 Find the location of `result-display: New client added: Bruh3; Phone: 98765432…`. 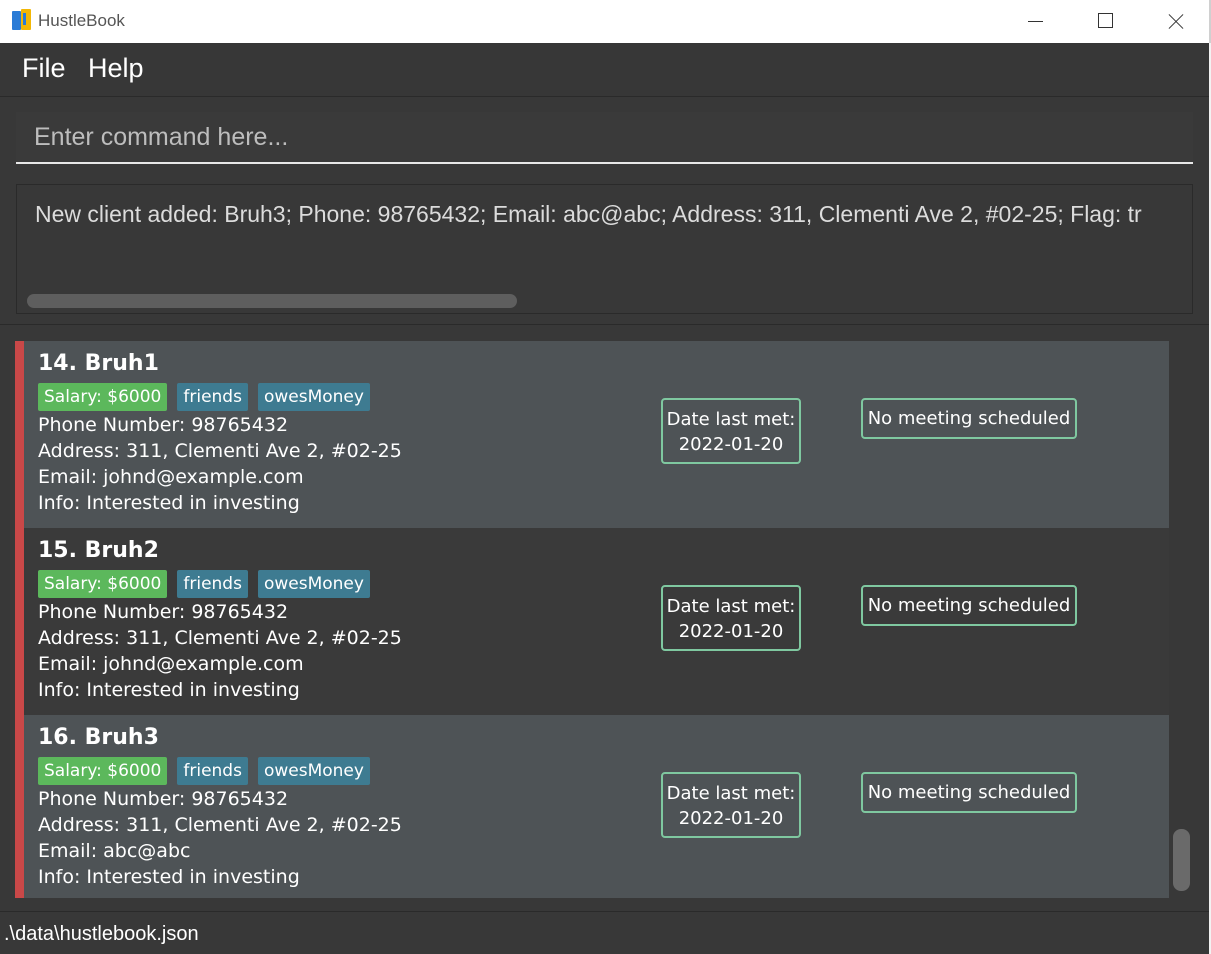

result-display: New client added: Bruh3; Phone: 98765432… is located at coordinates (604, 249).